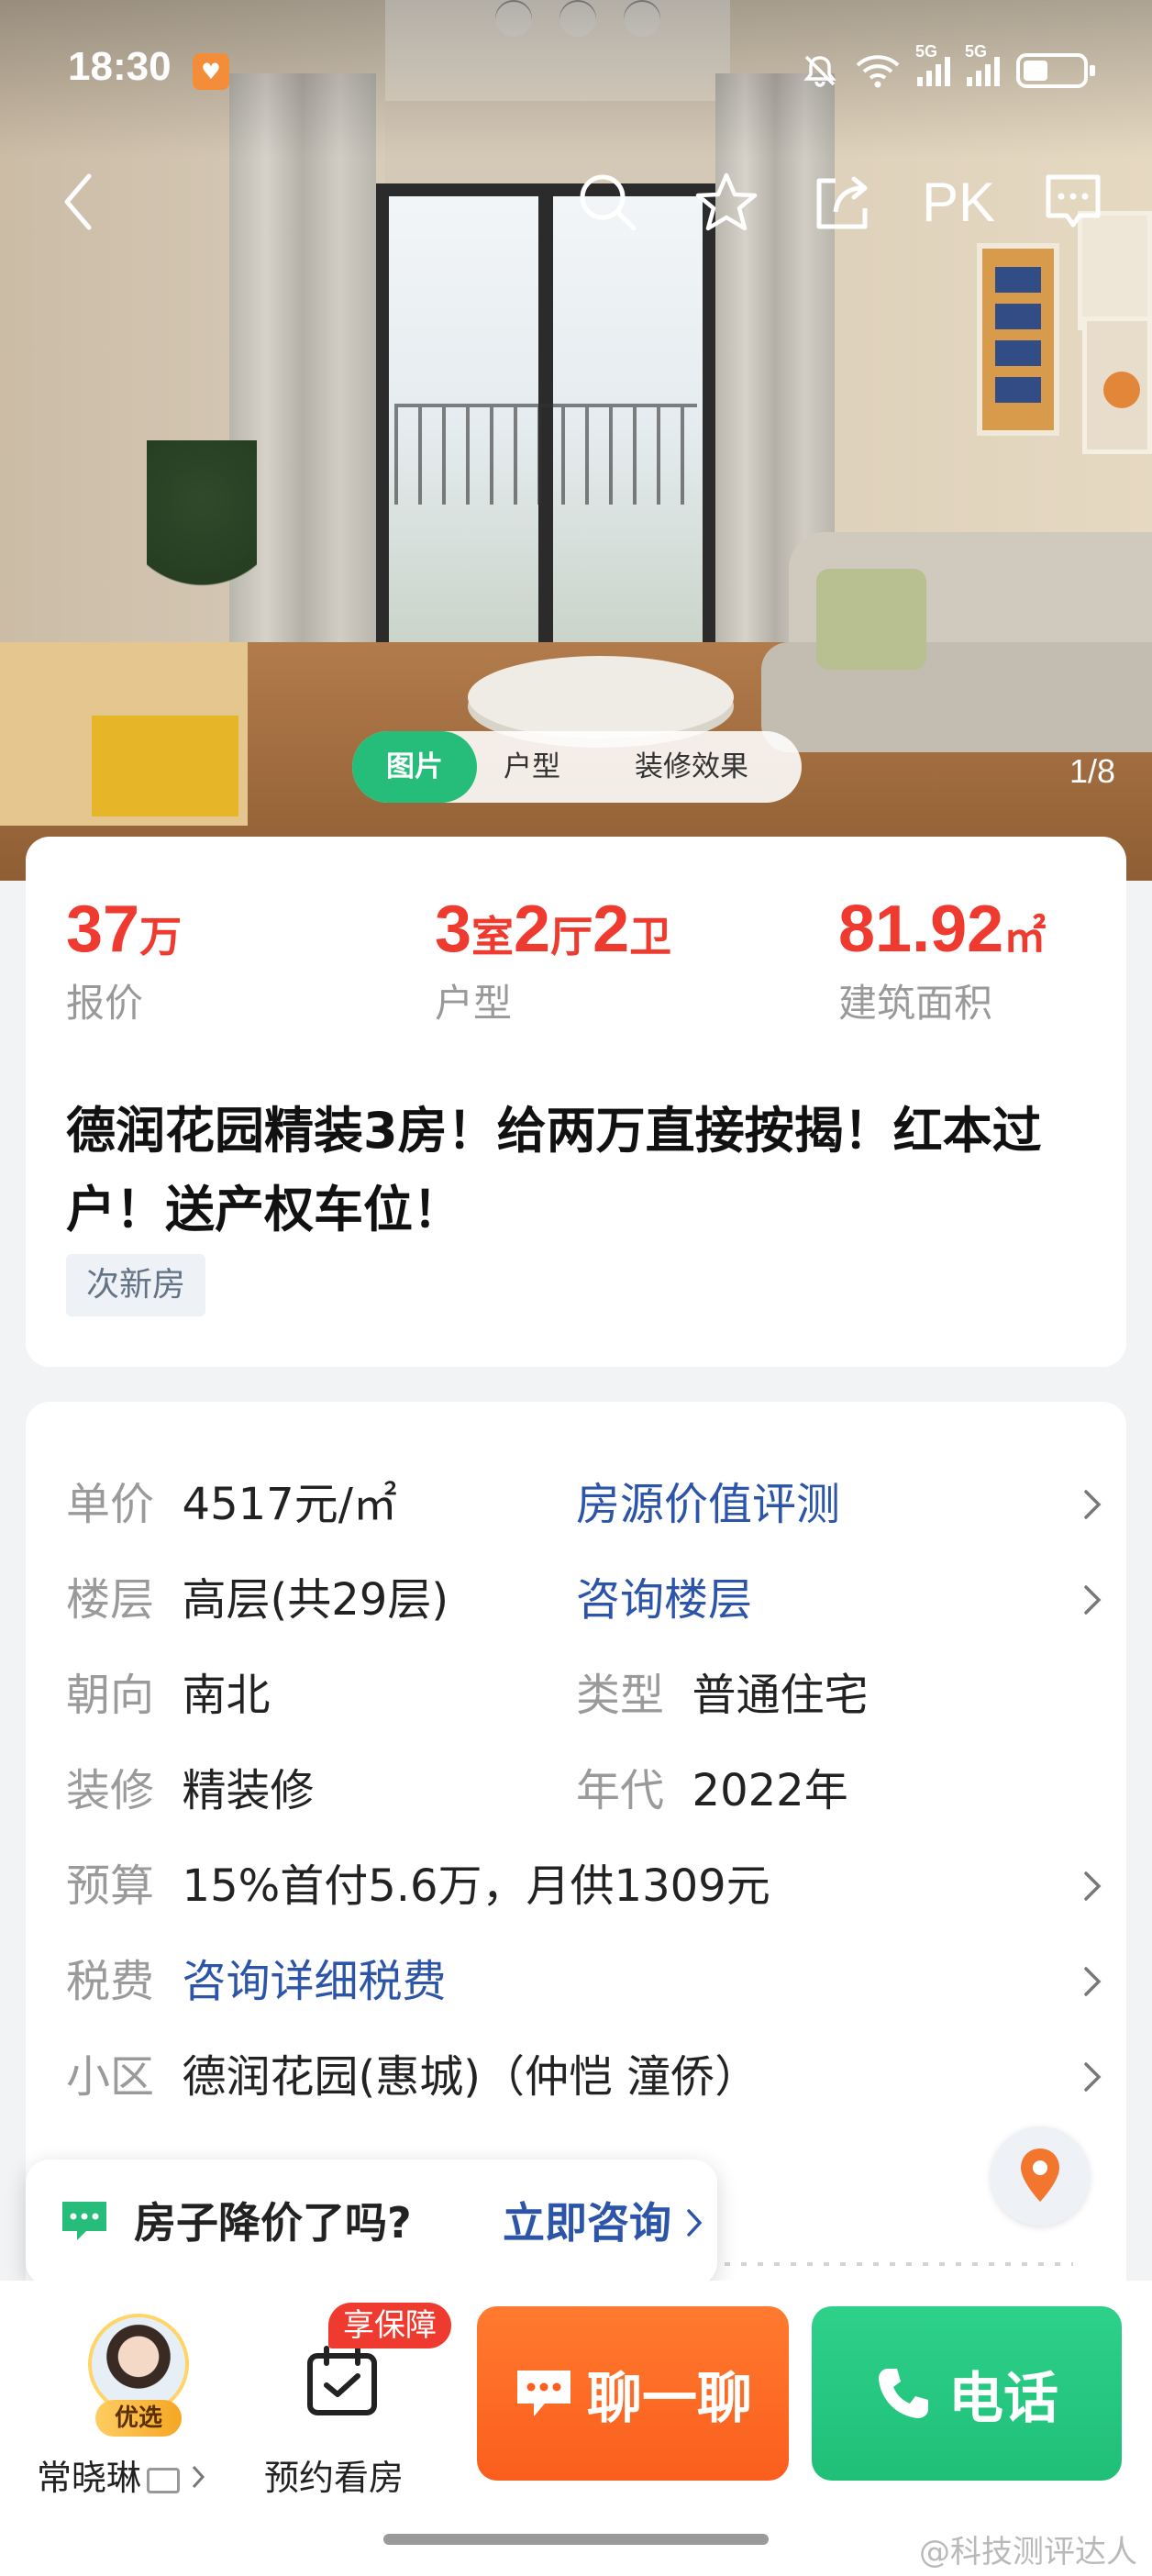 The width and height of the screenshot is (1152, 2576). I want to click on row-community: 小区 德润花园(惠城)（仲恺 潼侨）, so click(412, 2077).